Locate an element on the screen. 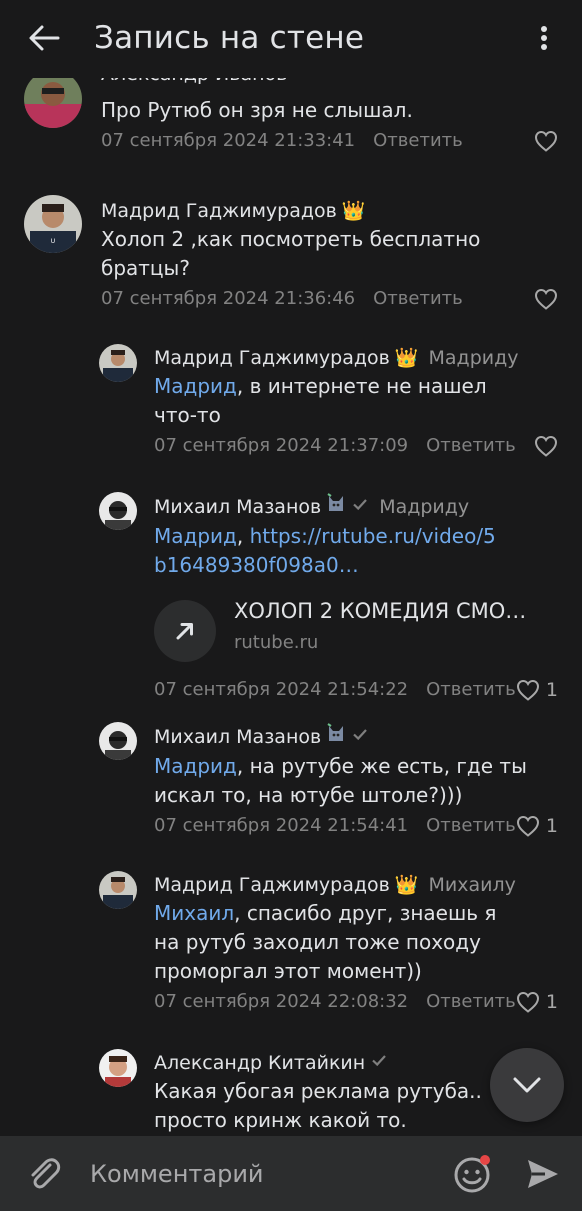 The width and height of the screenshot is (582, 1211). comment-composer is located at coordinates (291, 1173).